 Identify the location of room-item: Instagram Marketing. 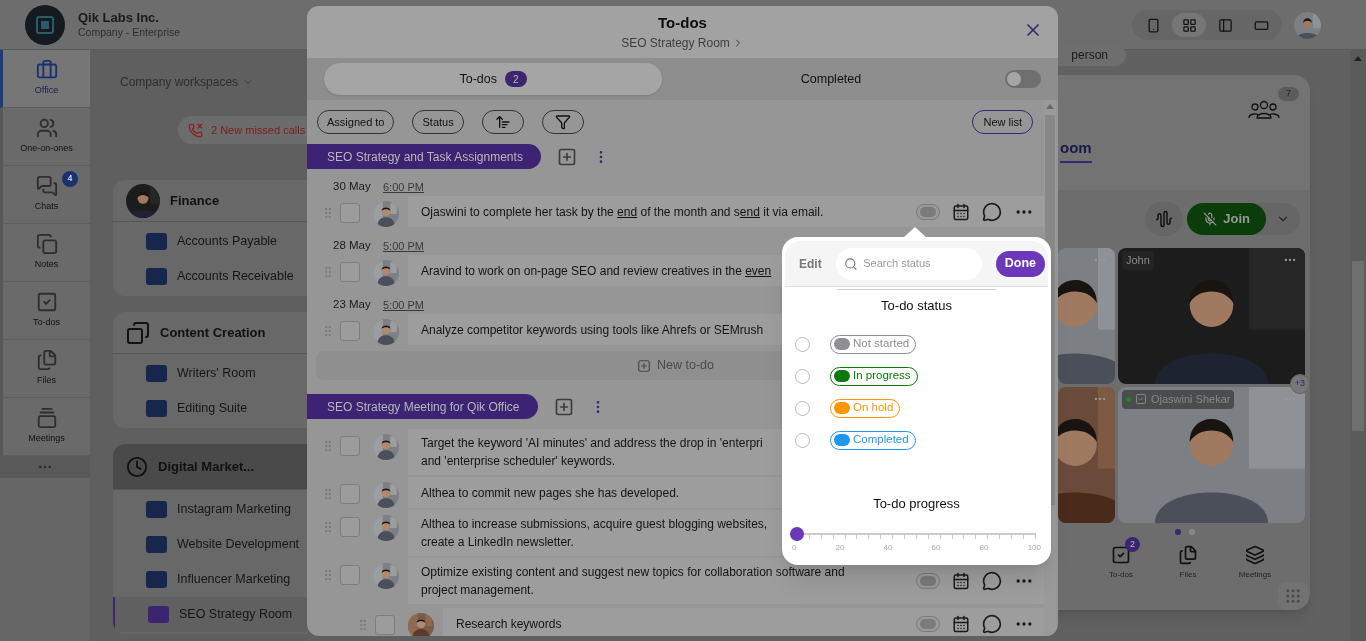
(210, 509).